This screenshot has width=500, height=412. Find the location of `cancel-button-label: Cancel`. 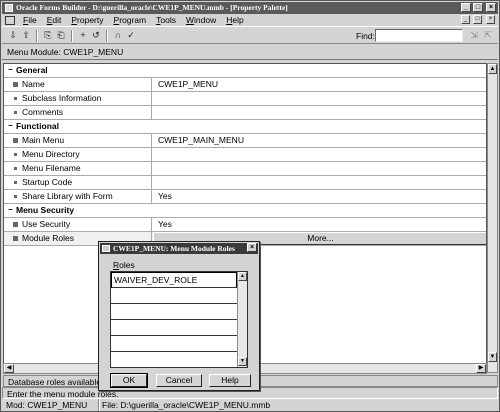

cancel-button-label: Cancel is located at coordinates (179, 380).